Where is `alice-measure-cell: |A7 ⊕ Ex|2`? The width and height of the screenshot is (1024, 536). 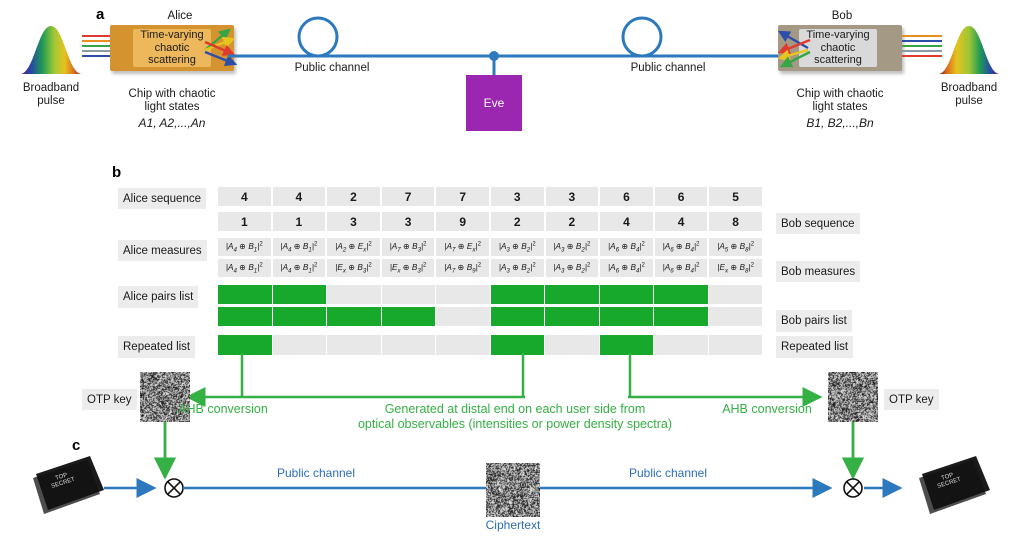 alice-measure-cell: |A7 ⊕ Ex|2 is located at coordinates (462, 247).